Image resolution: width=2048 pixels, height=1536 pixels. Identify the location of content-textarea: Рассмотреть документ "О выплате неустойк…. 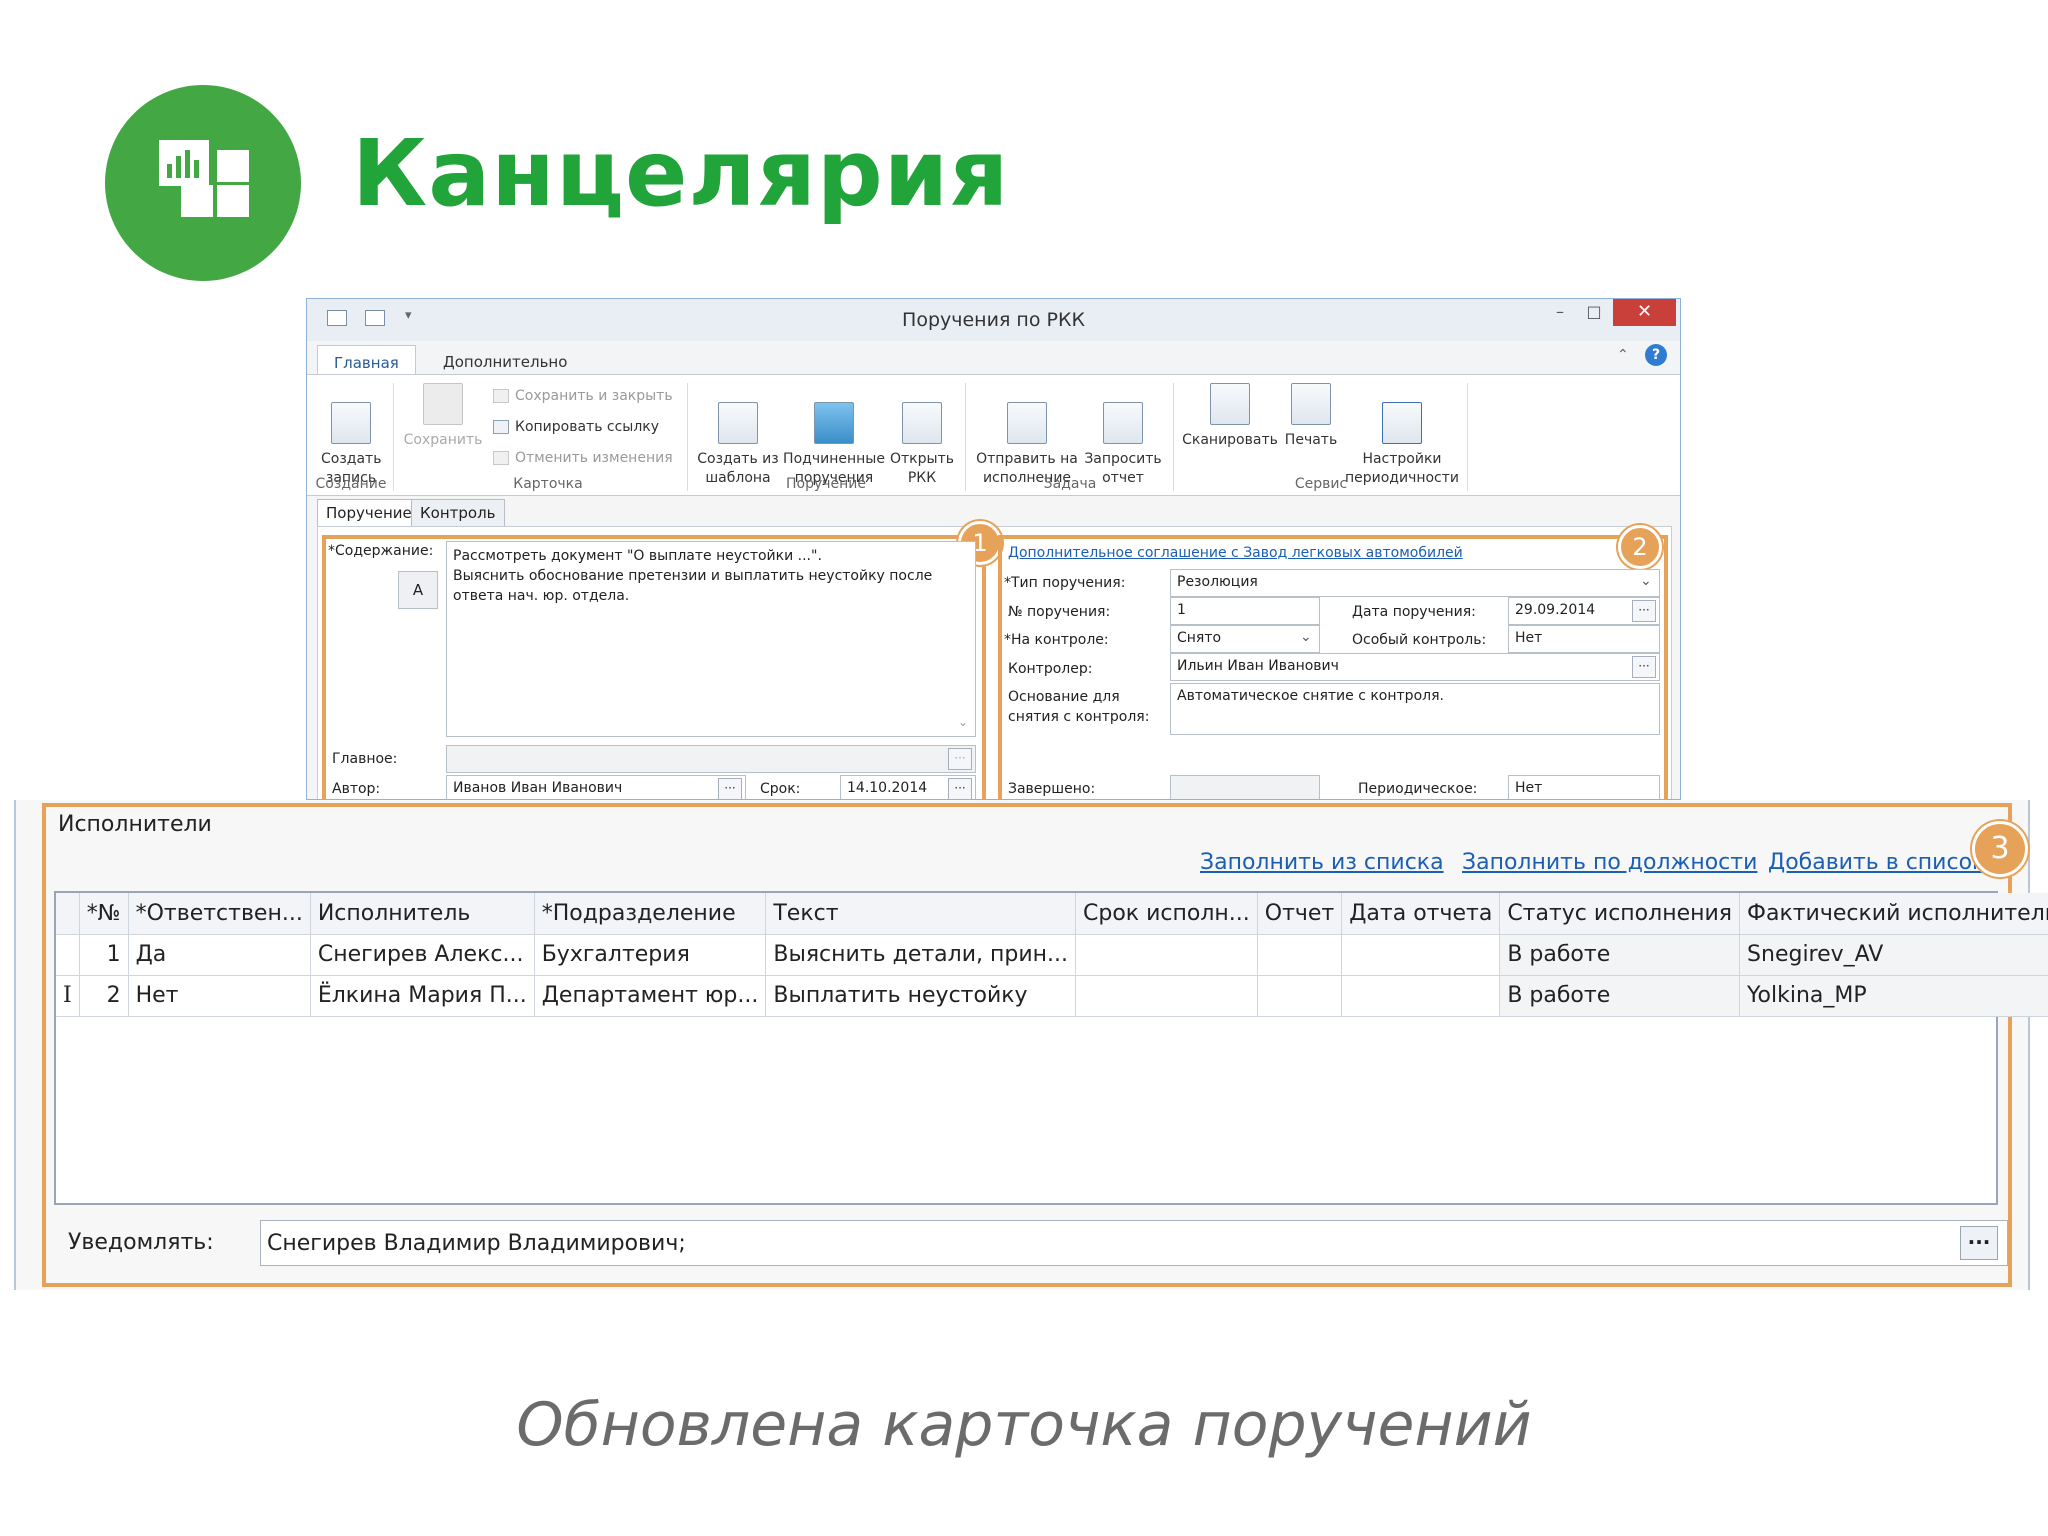
(711, 639).